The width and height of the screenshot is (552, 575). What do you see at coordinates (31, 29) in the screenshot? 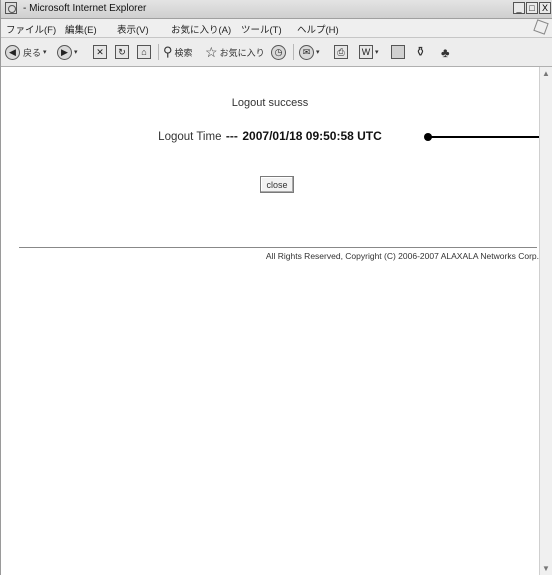
I see `menu-file: ファイル(F)` at bounding box center [31, 29].